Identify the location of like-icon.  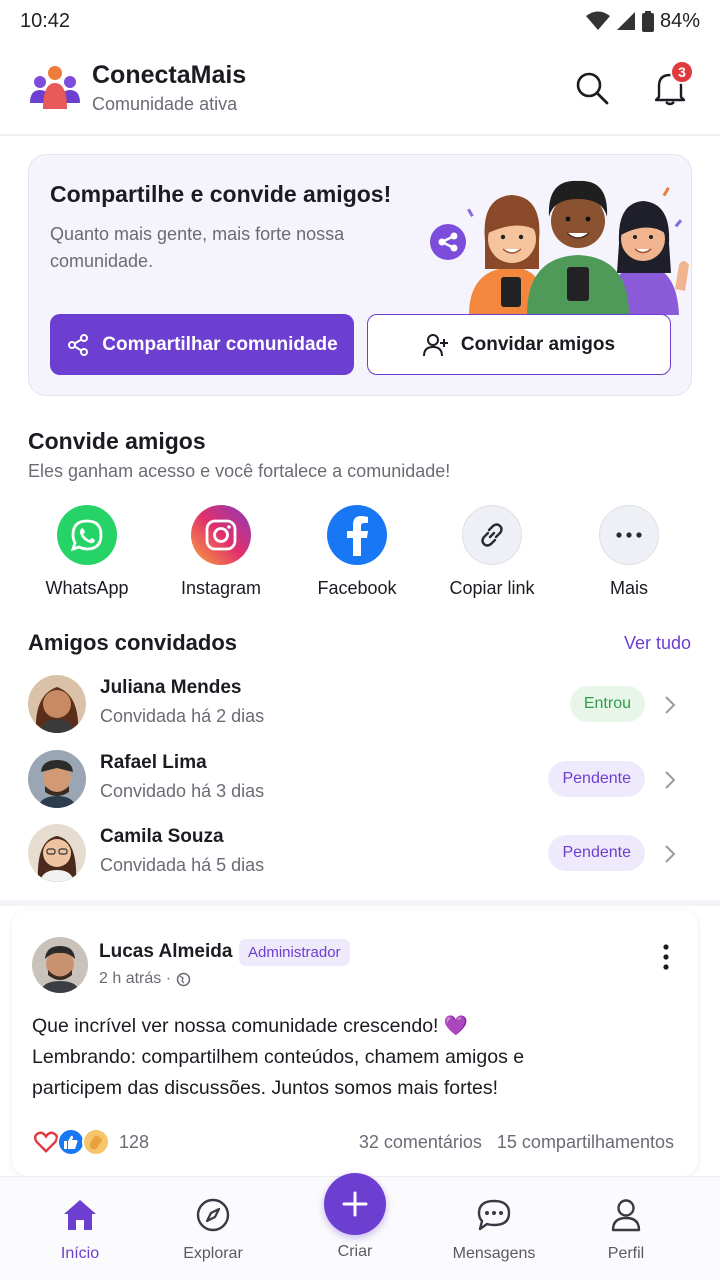
(71, 1142).